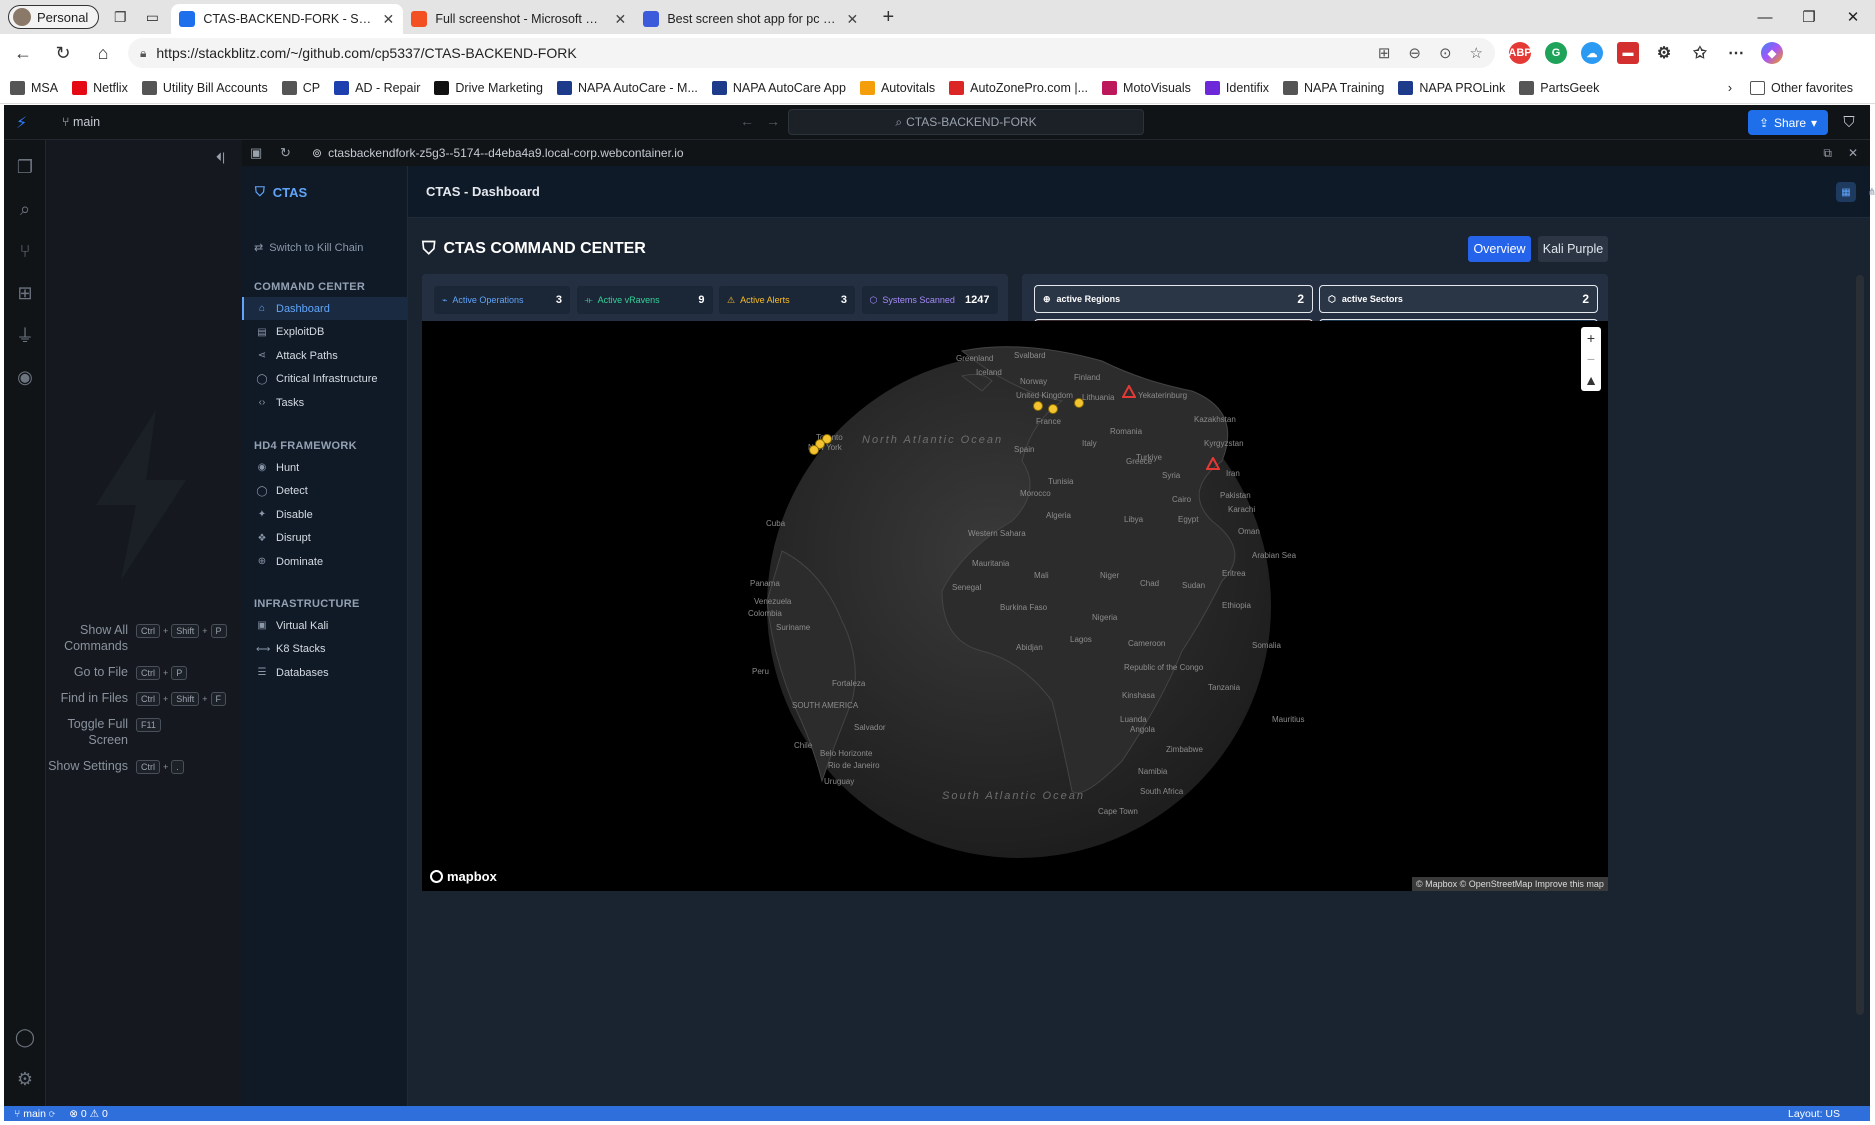 Image resolution: width=1875 pixels, height=1125 pixels. What do you see at coordinates (1628, 53) in the screenshot?
I see `red-extension-icon: ▬` at bounding box center [1628, 53].